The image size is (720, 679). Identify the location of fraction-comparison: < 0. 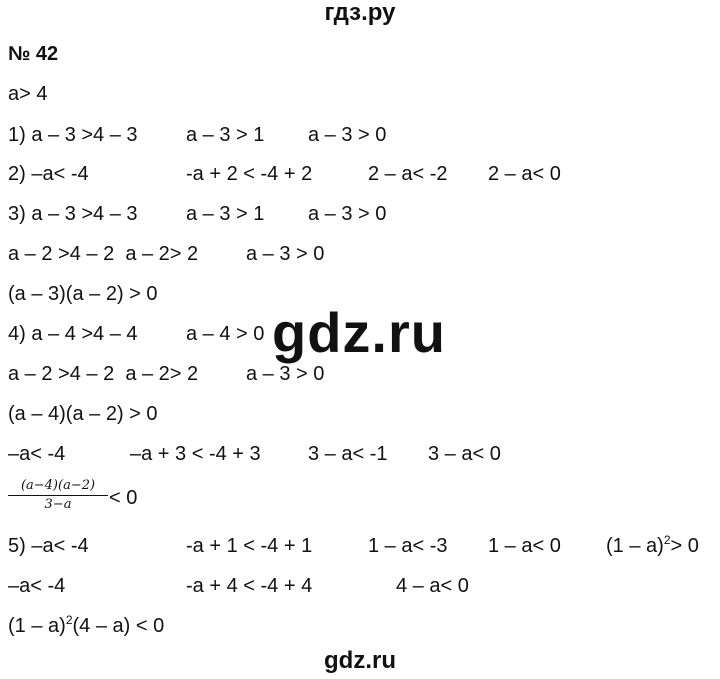
(123, 498).